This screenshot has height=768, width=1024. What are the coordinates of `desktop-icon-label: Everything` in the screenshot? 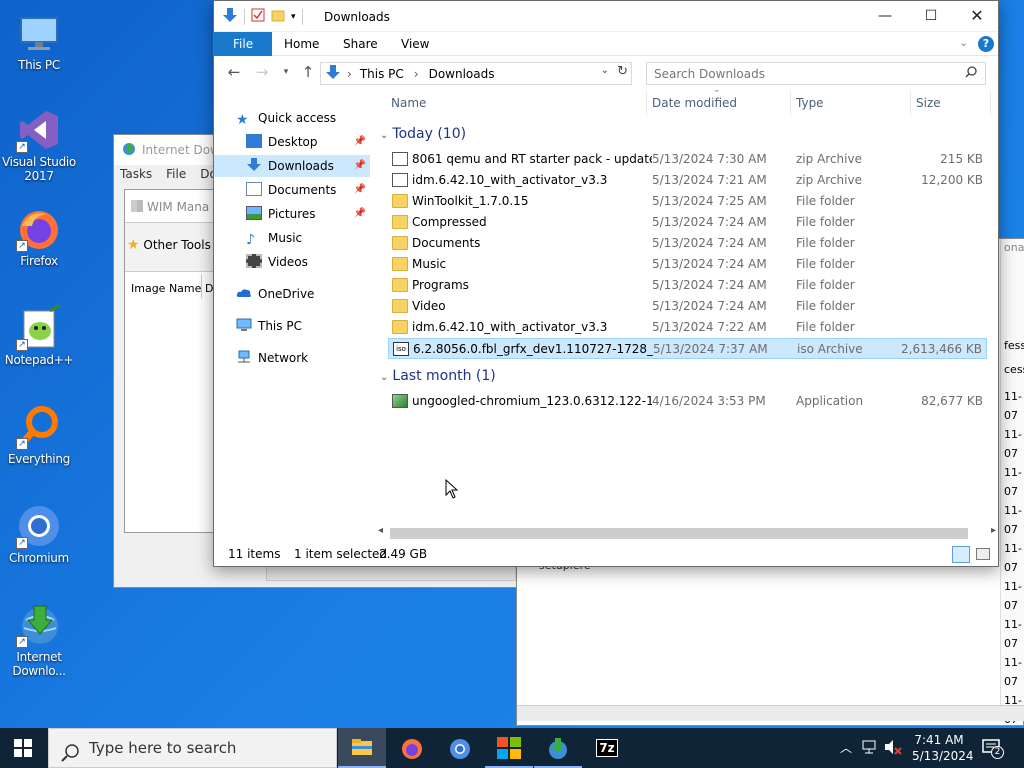 It's located at (39, 459).